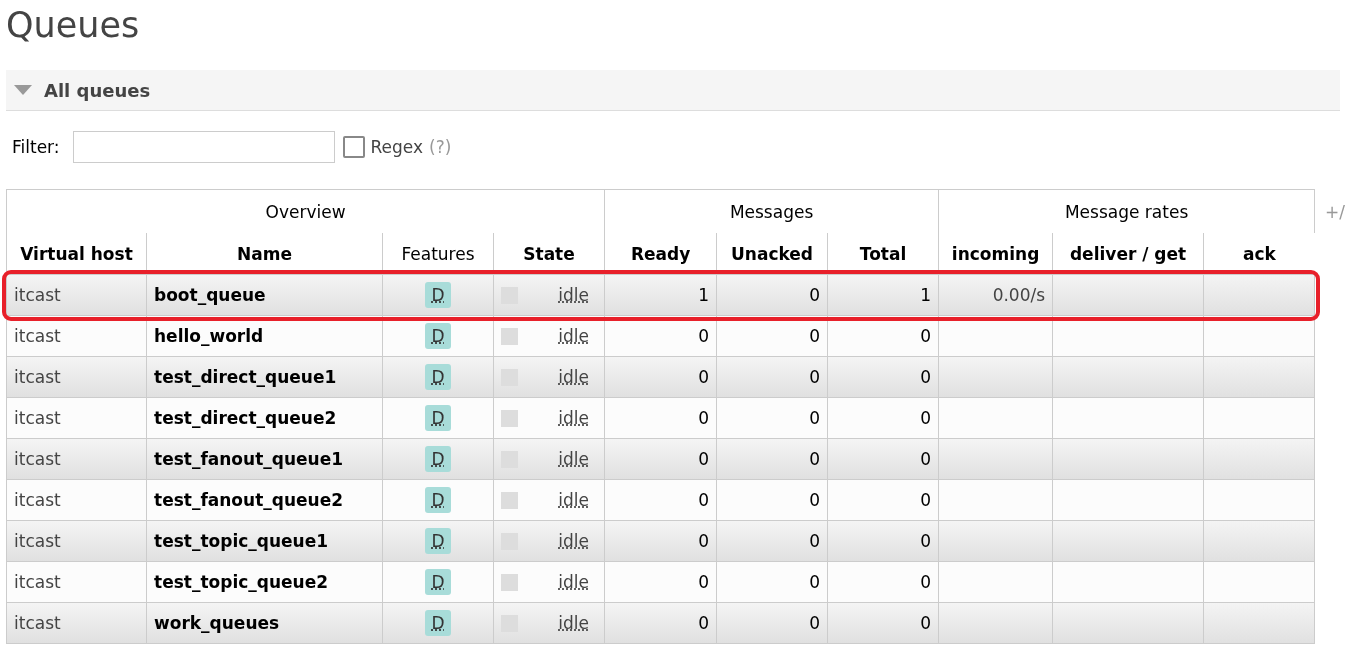  What do you see at coordinates (73, 25) in the screenshot?
I see `page-title: Queues` at bounding box center [73, 25].